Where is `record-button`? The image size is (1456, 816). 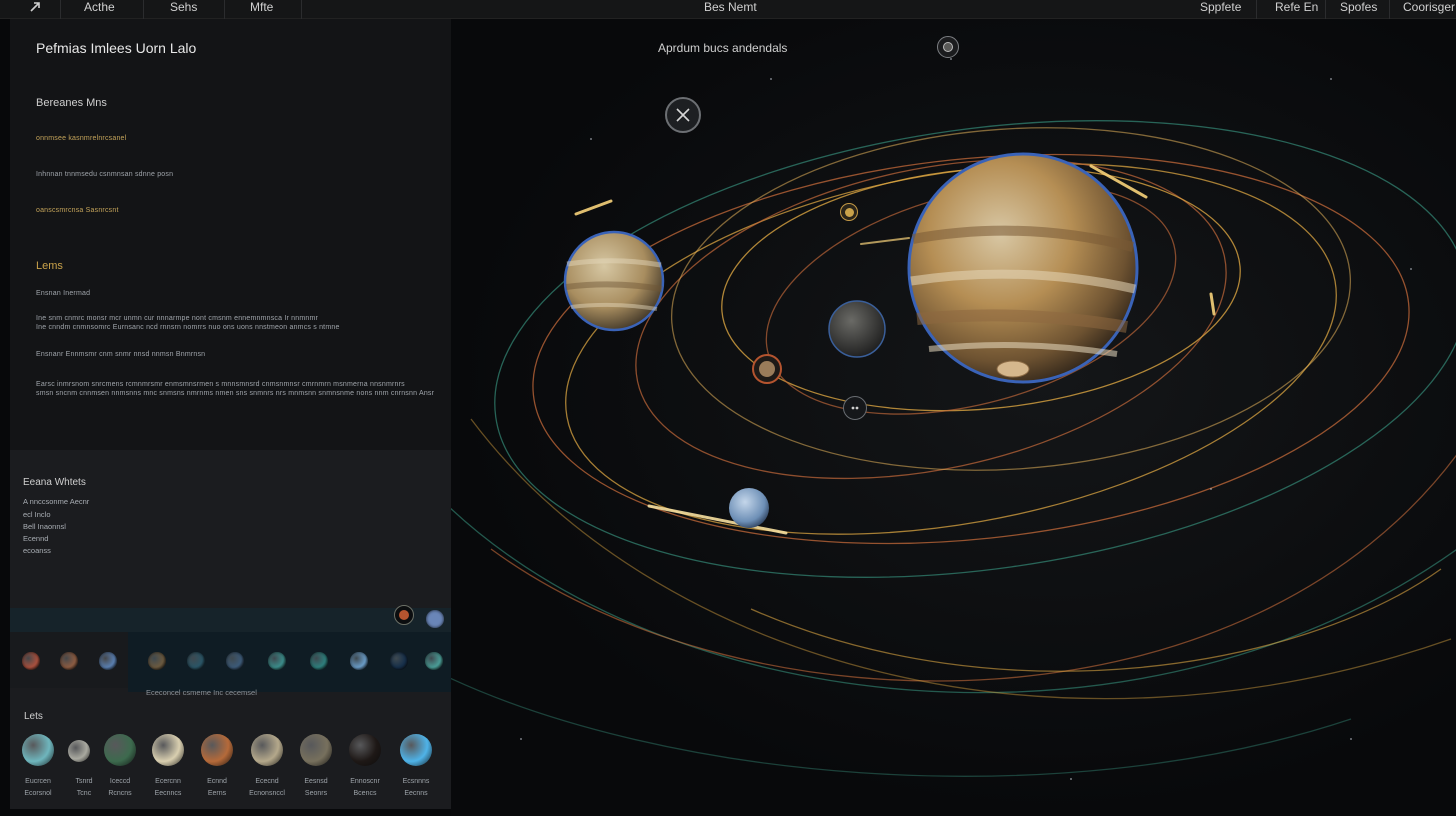
record-button is located at coordinates (404, 615).